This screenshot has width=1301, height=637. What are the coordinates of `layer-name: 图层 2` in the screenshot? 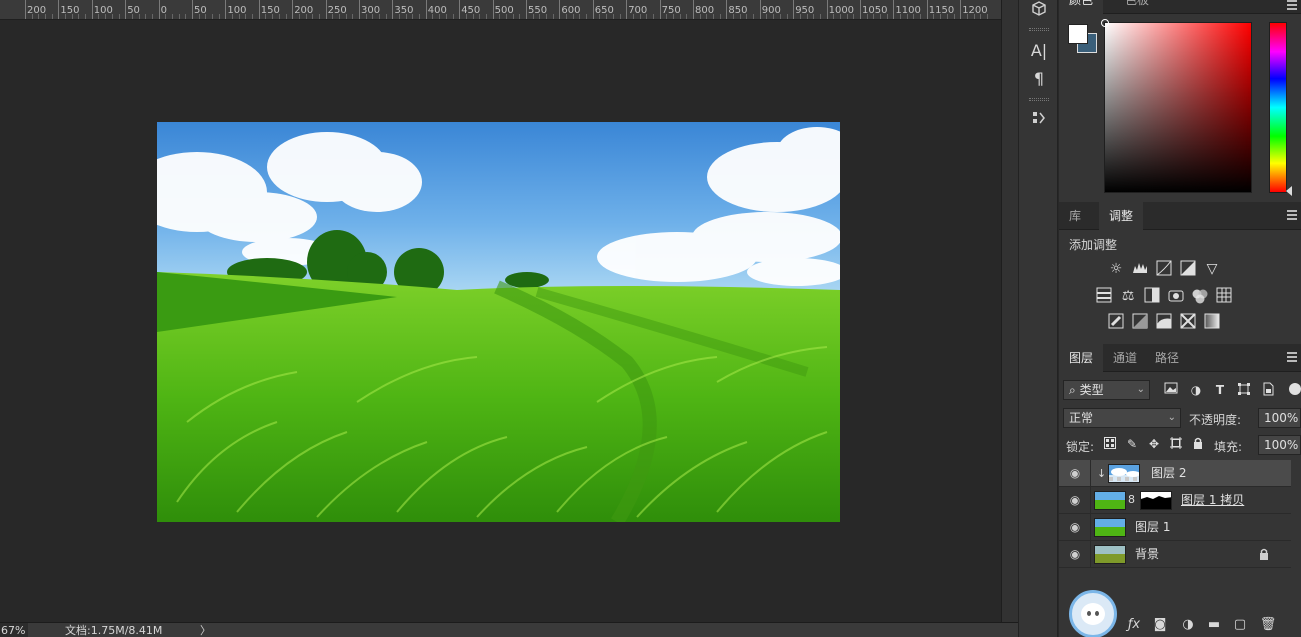 It's located at (1168, 473).